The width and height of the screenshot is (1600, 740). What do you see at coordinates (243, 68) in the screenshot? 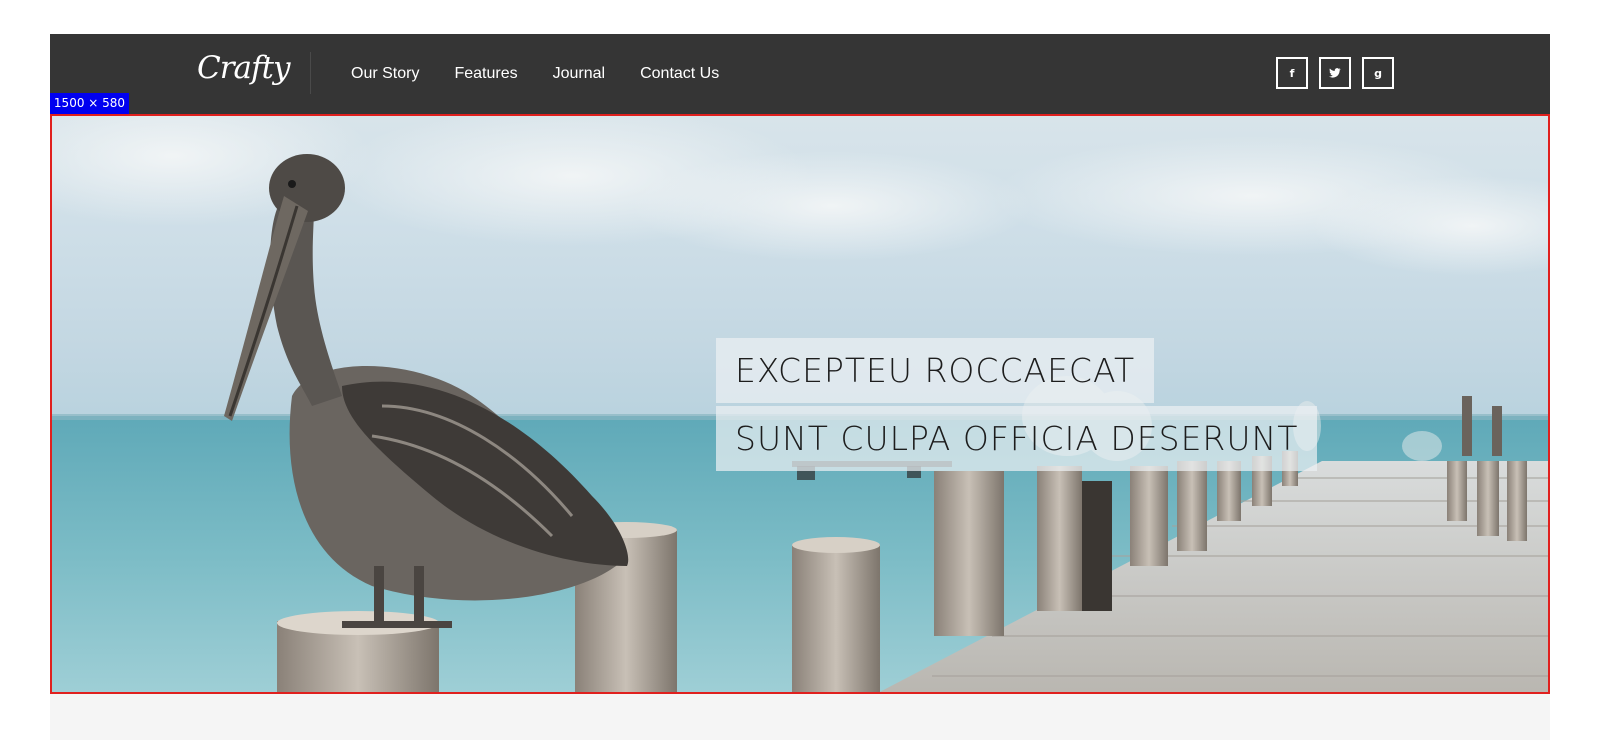
I see `site-logo: Crafty` at bounding box center [243, 68].